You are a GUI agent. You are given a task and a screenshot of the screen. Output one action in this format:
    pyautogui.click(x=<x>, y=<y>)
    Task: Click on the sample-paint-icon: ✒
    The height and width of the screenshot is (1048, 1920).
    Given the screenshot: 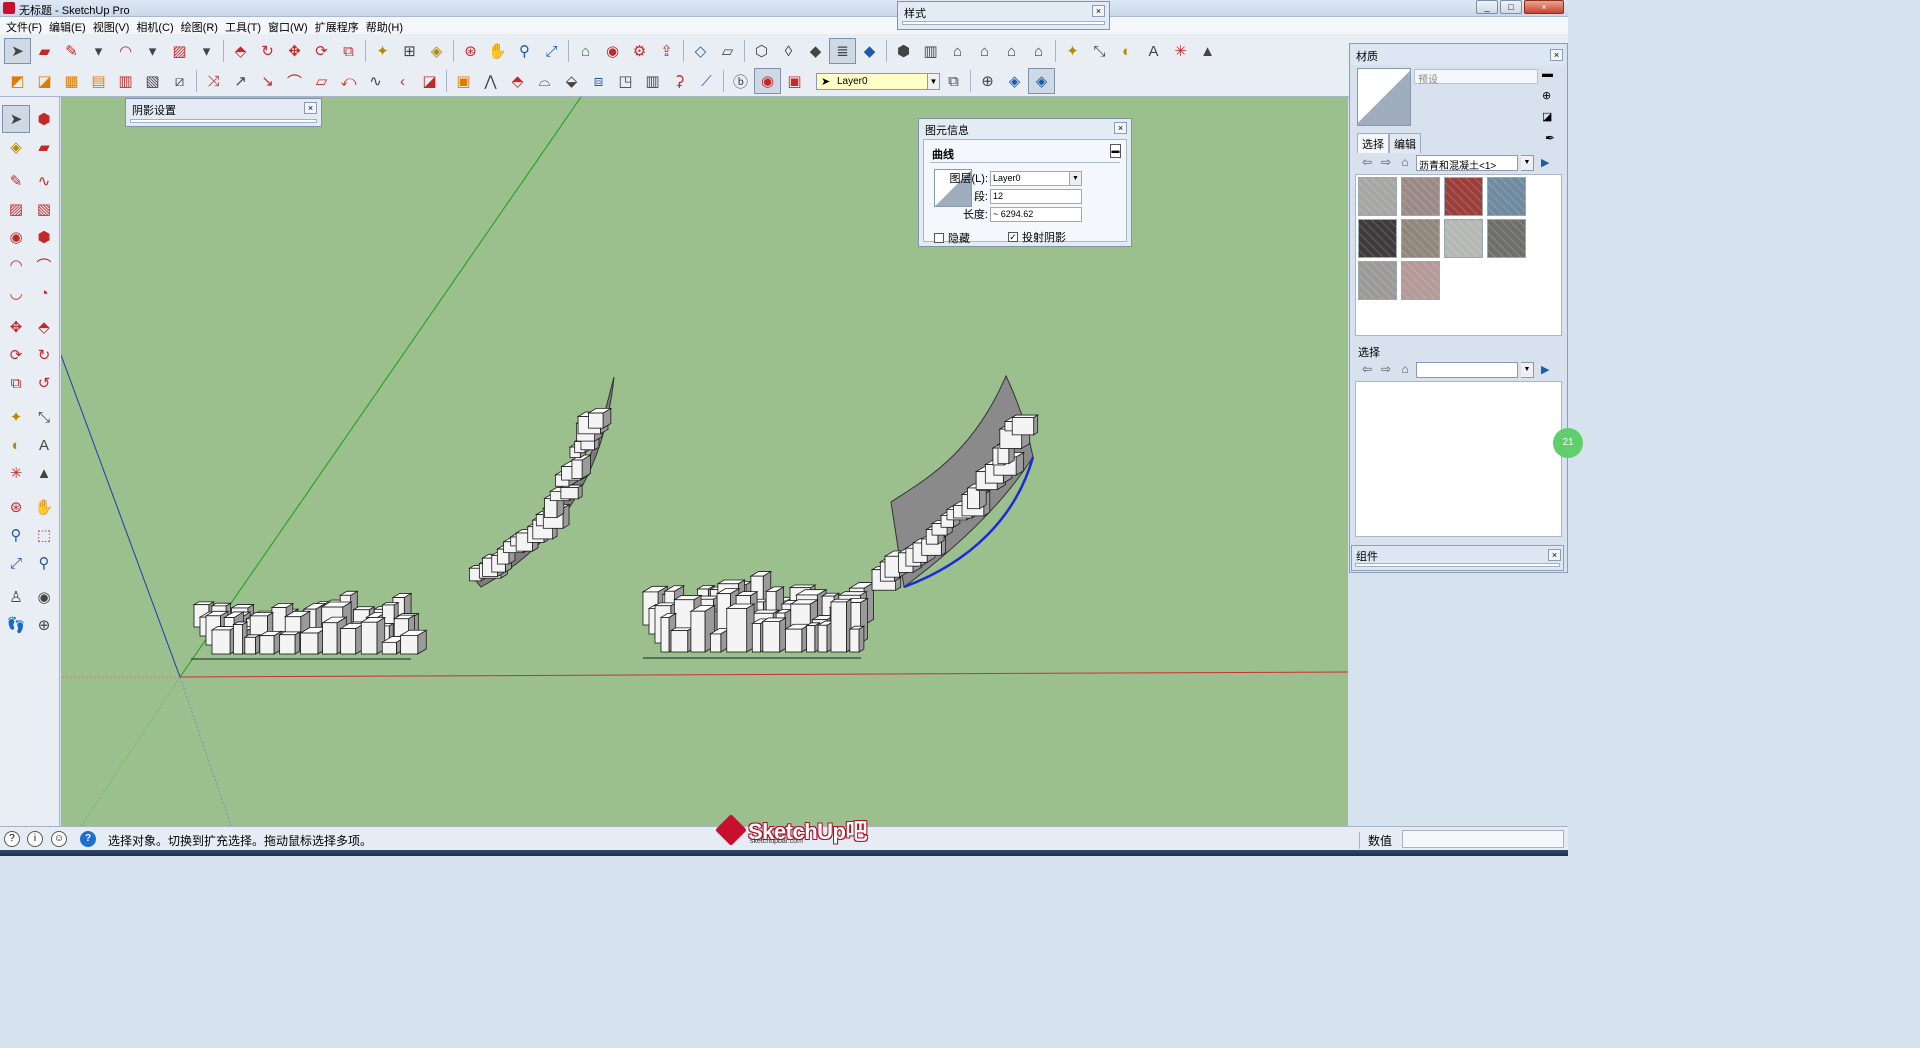 What is the action you would take?
    pyautogui.click(x=1550, y=138)
    